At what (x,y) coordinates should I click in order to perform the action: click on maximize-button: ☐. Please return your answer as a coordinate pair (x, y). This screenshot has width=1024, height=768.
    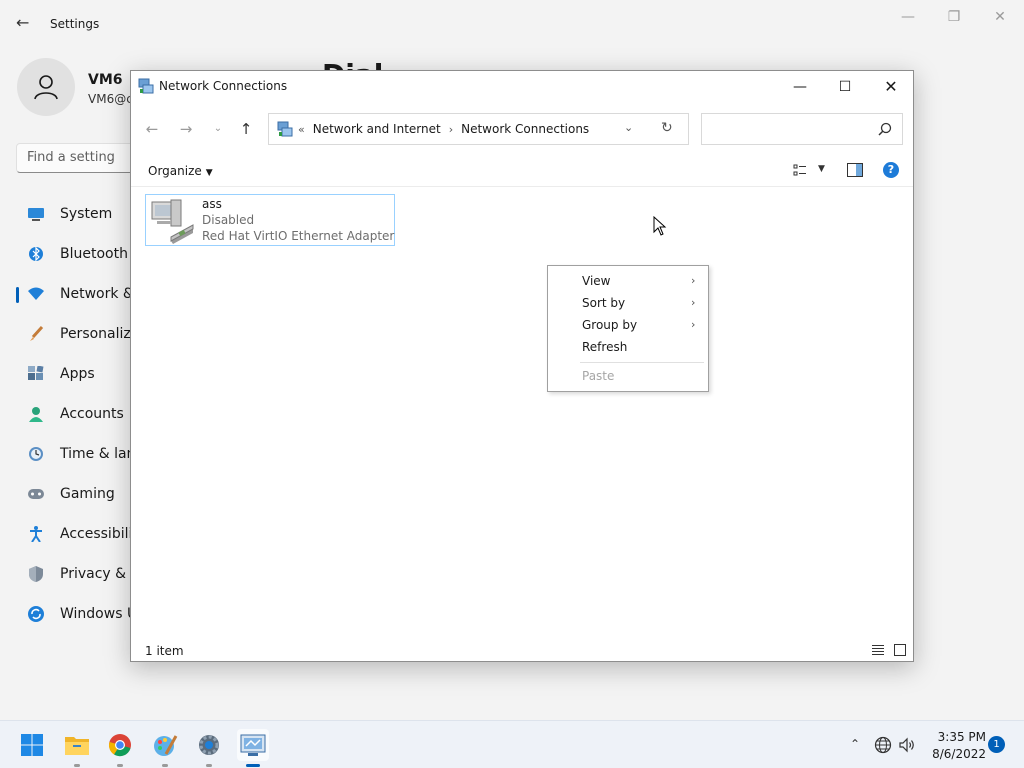
    Looking at the image, I should click on (845, 87).